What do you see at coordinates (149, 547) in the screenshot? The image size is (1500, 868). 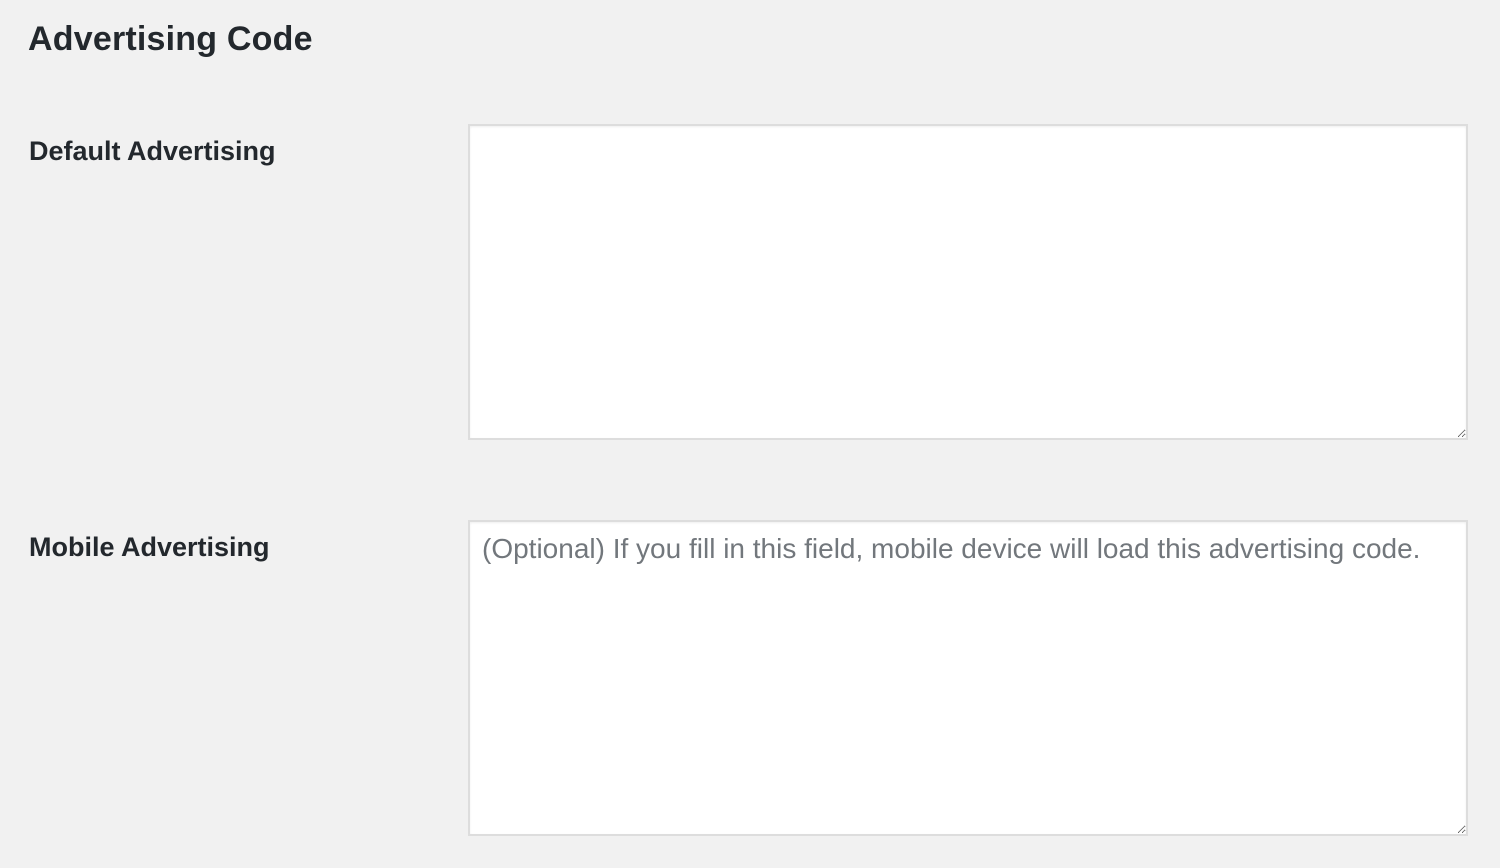 I see `mobile-advertising-label: Mobile Advertising` at bounding box center [149, 547].